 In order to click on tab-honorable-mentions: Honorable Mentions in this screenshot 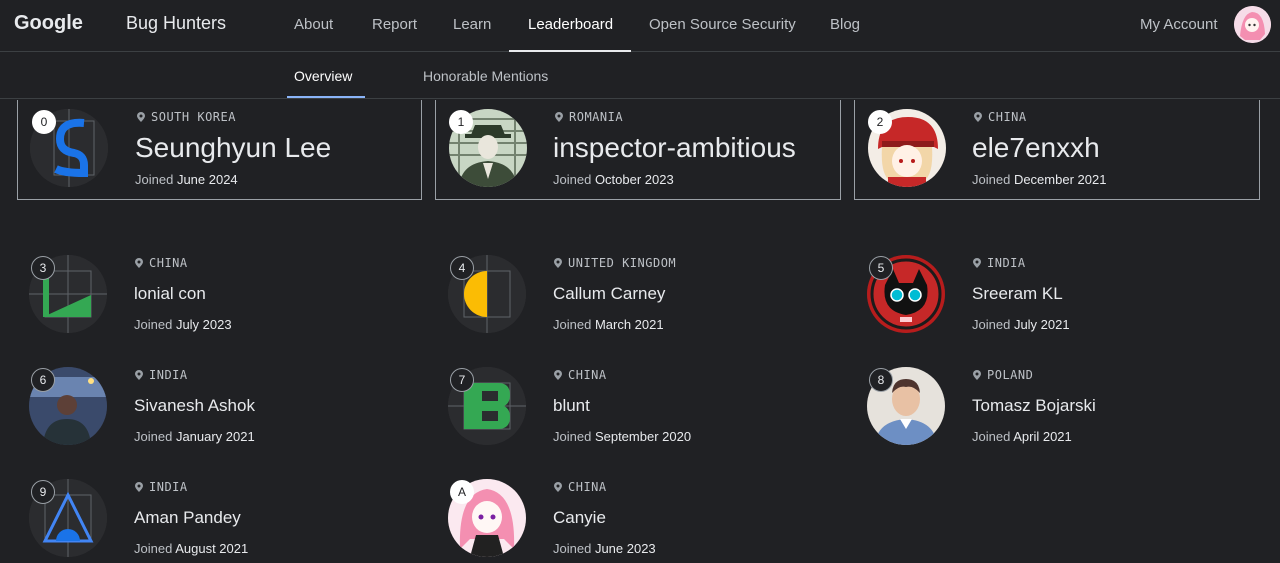, I will do `click(485, 76)`.